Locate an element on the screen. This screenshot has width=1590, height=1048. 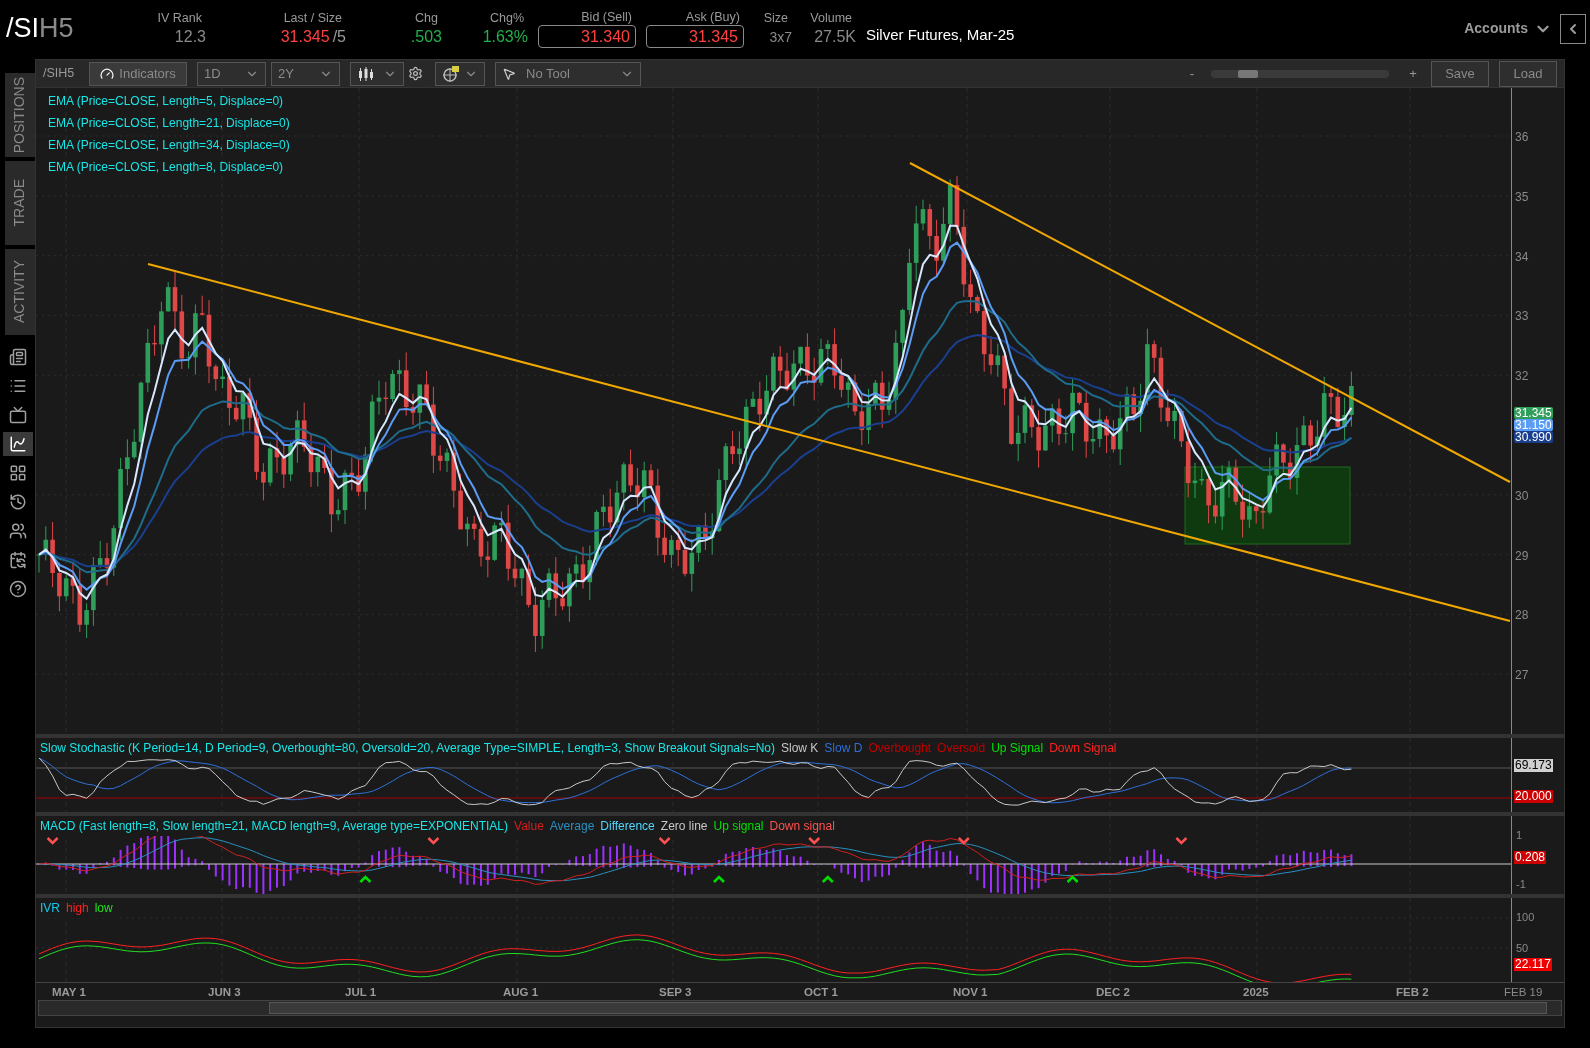
price-axis-label: 35 is located at coordinates (1522, 197).